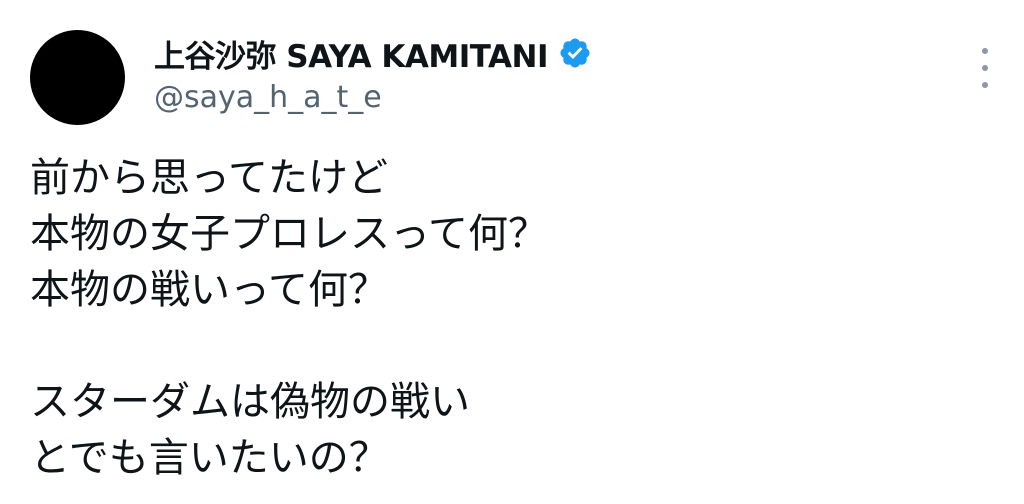 The image size is (1024, 504). I want to click on tweet-line: スターダムは偽物の戦い, so click(250, 402).